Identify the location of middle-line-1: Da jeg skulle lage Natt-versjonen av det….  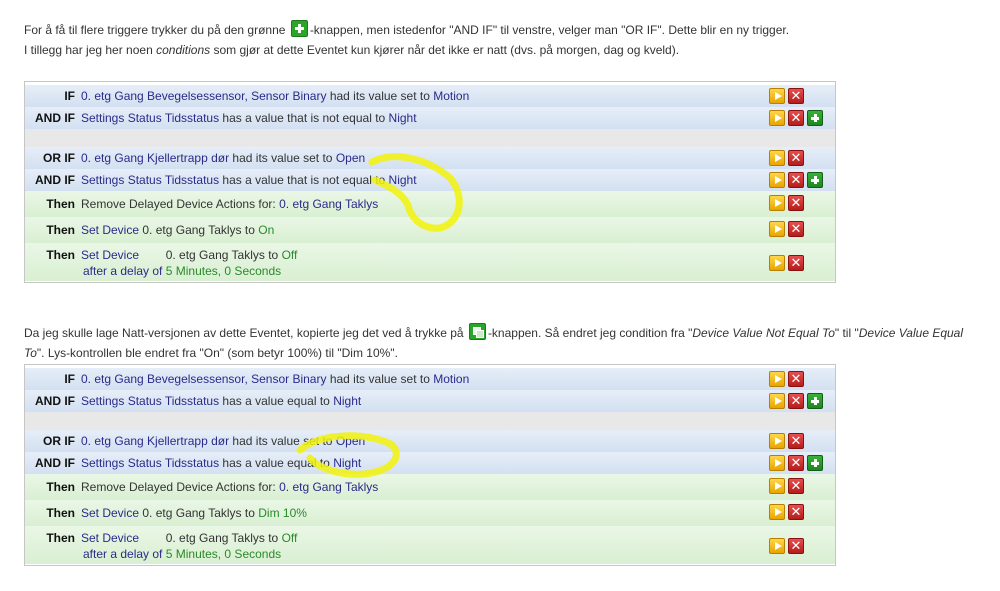
(504, 333).